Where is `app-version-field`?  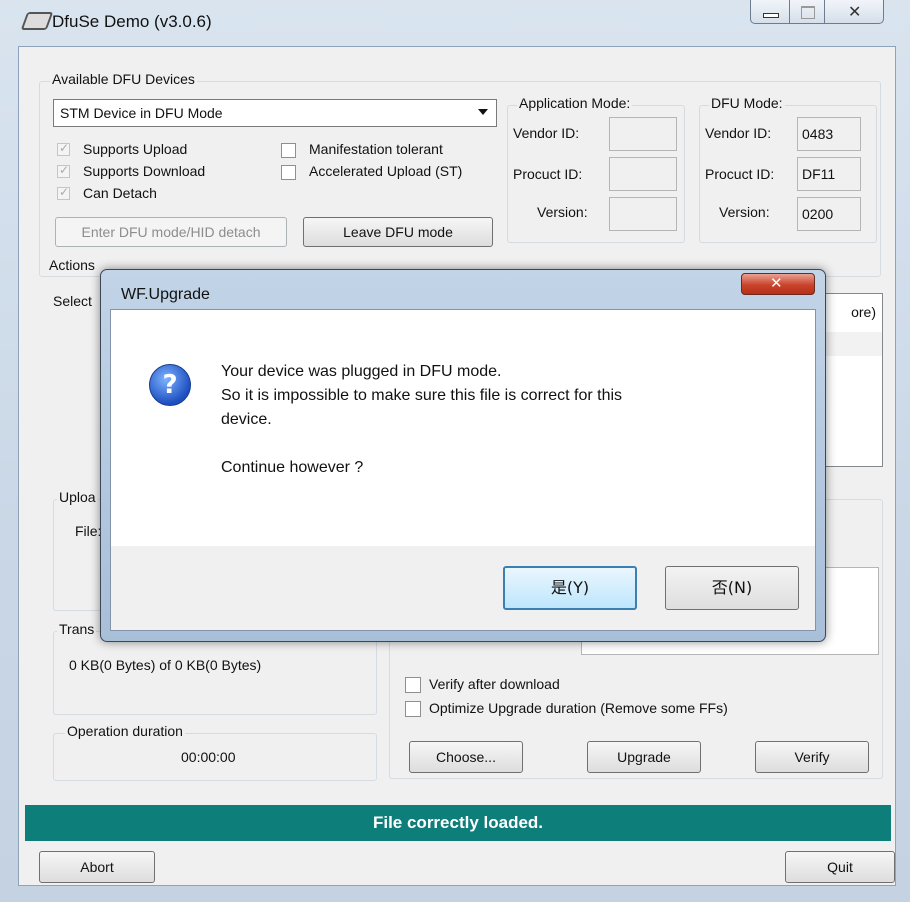
app-version-field is located at coordinates (643, 214).